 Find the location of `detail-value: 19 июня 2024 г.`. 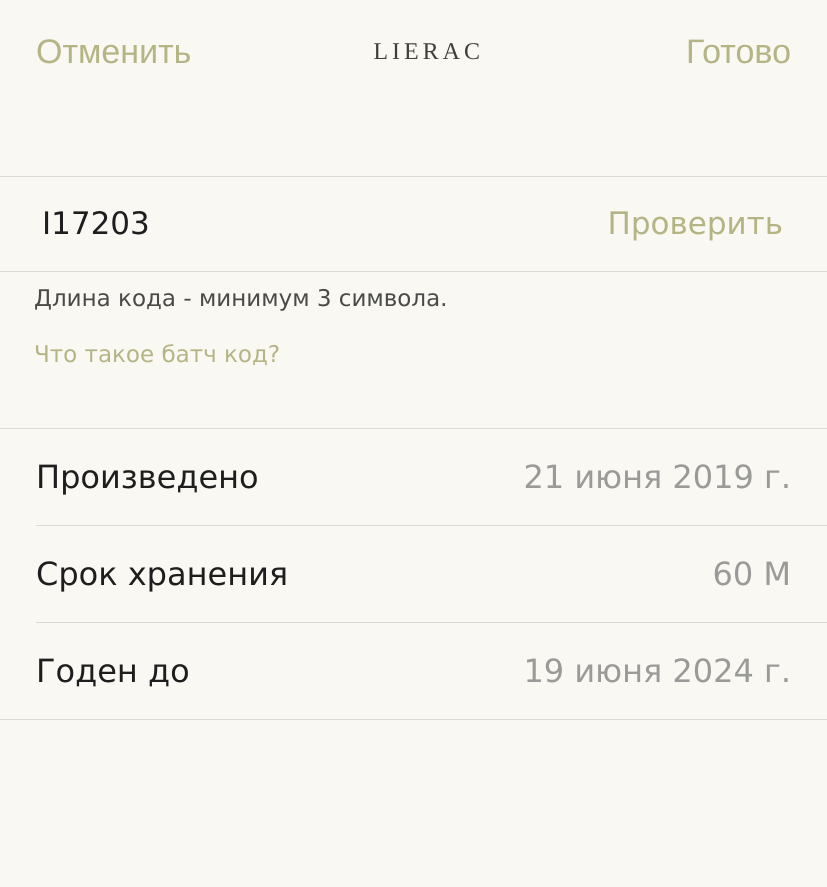

detail-value: 19 июня 2024 г. is located at coordinates (657, 671).